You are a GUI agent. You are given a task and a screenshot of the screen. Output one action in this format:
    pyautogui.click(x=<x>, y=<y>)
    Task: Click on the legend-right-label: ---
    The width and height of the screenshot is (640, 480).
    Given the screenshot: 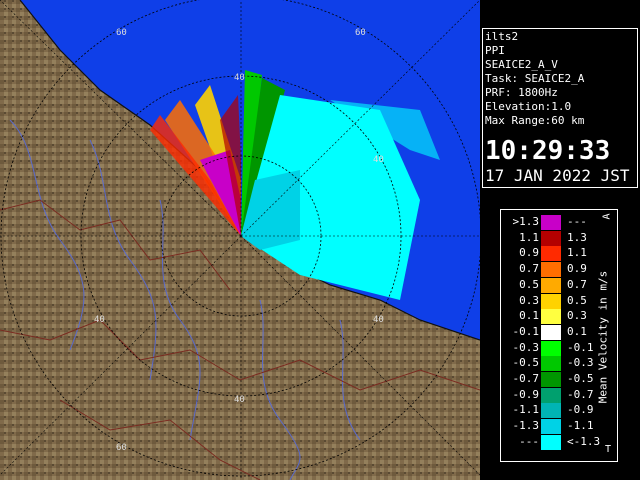 What is the action you would take?
    pyautogui.click(x=577, y=221)
    